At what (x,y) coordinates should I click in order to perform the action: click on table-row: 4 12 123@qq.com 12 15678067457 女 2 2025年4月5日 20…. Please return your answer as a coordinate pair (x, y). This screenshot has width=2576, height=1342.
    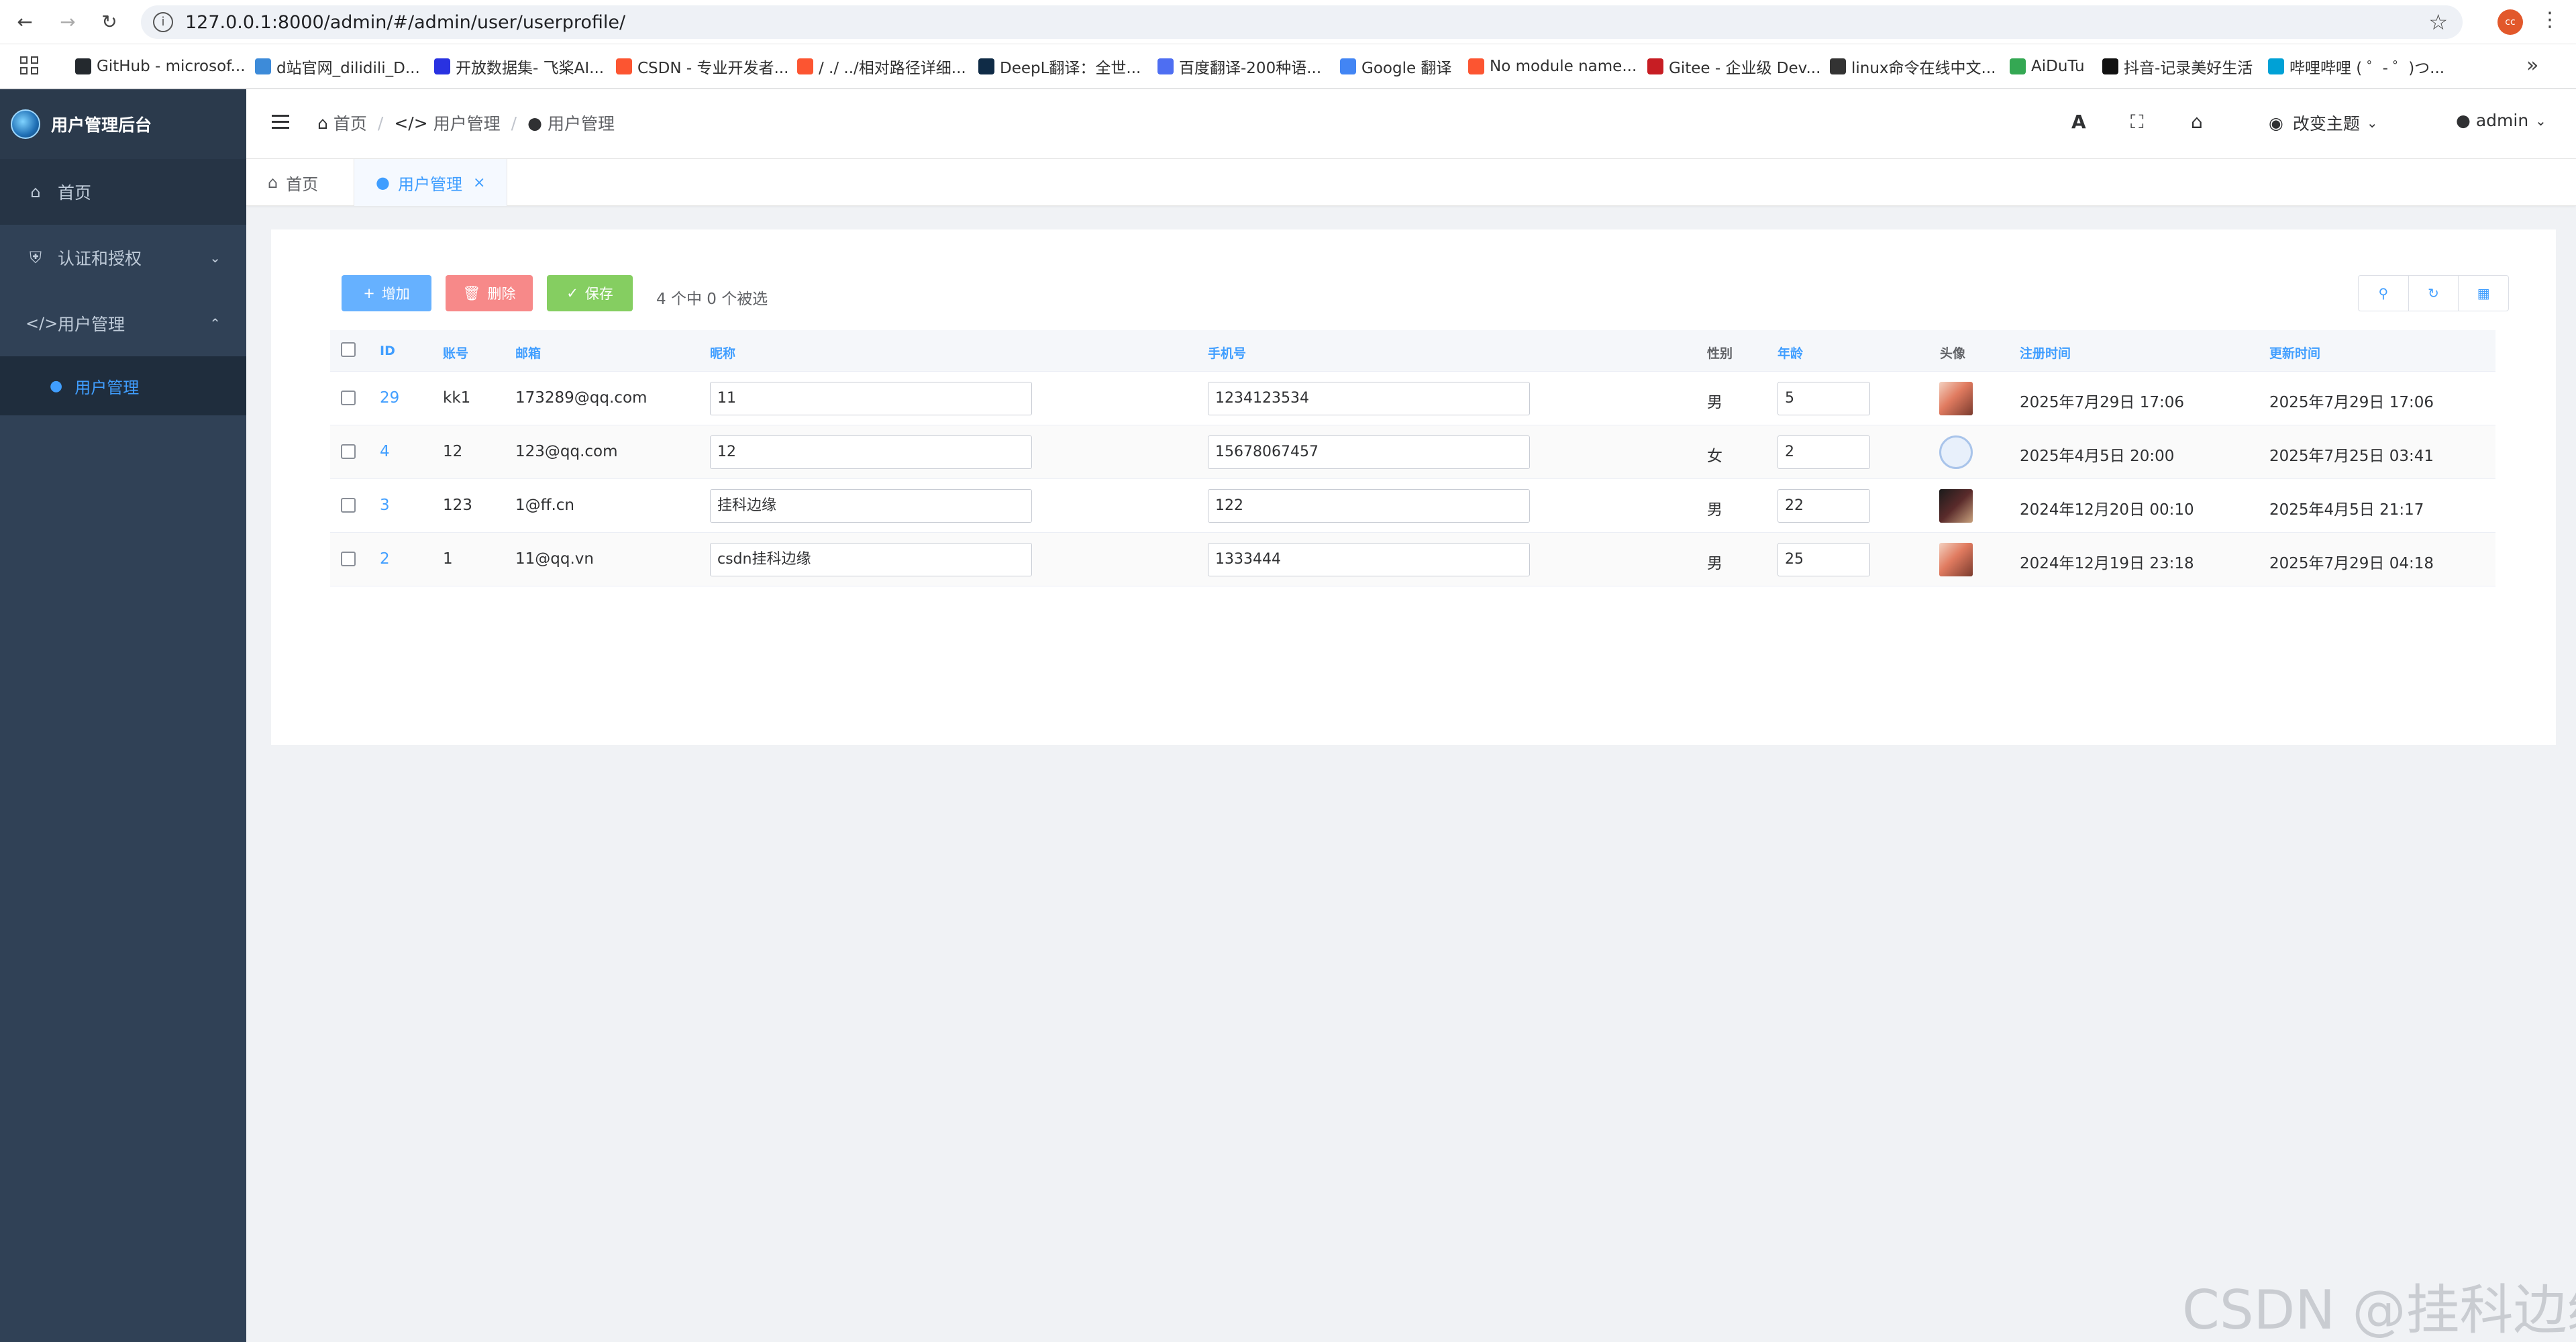
    Looking at the image, I should click on (1412, 452).